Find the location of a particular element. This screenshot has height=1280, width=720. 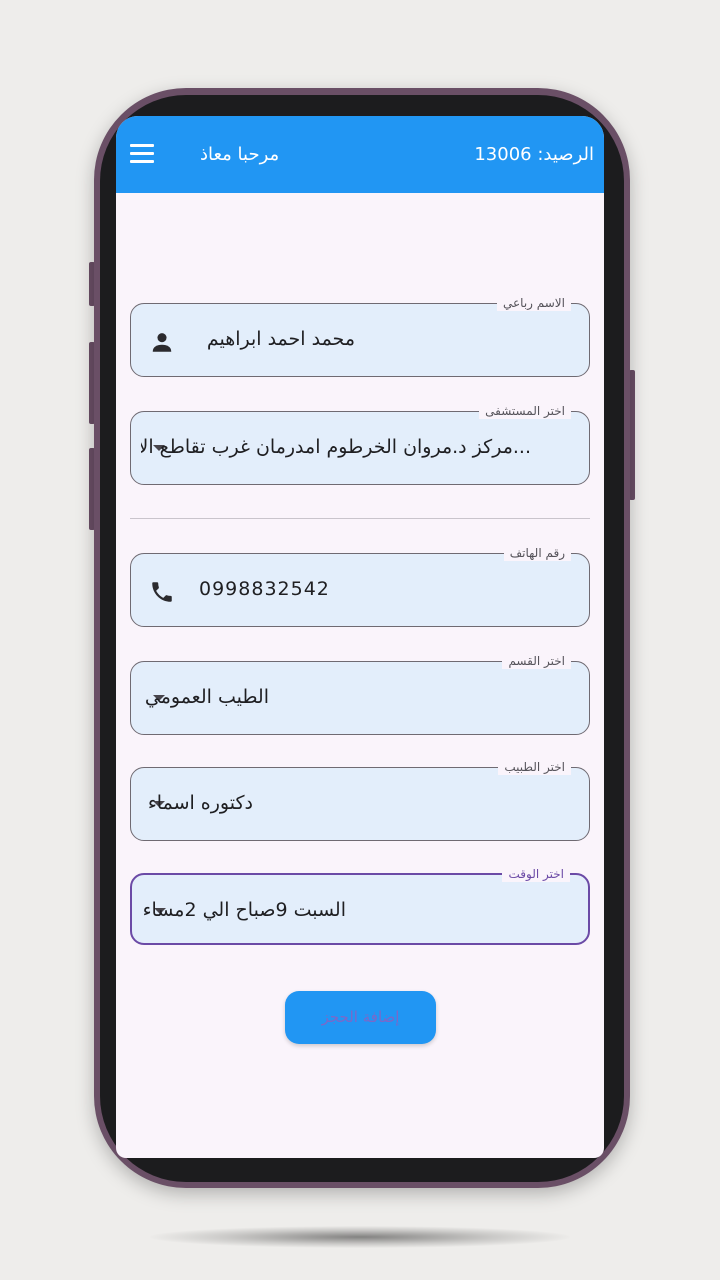

phone-icon is located at coordinates (162, 592).